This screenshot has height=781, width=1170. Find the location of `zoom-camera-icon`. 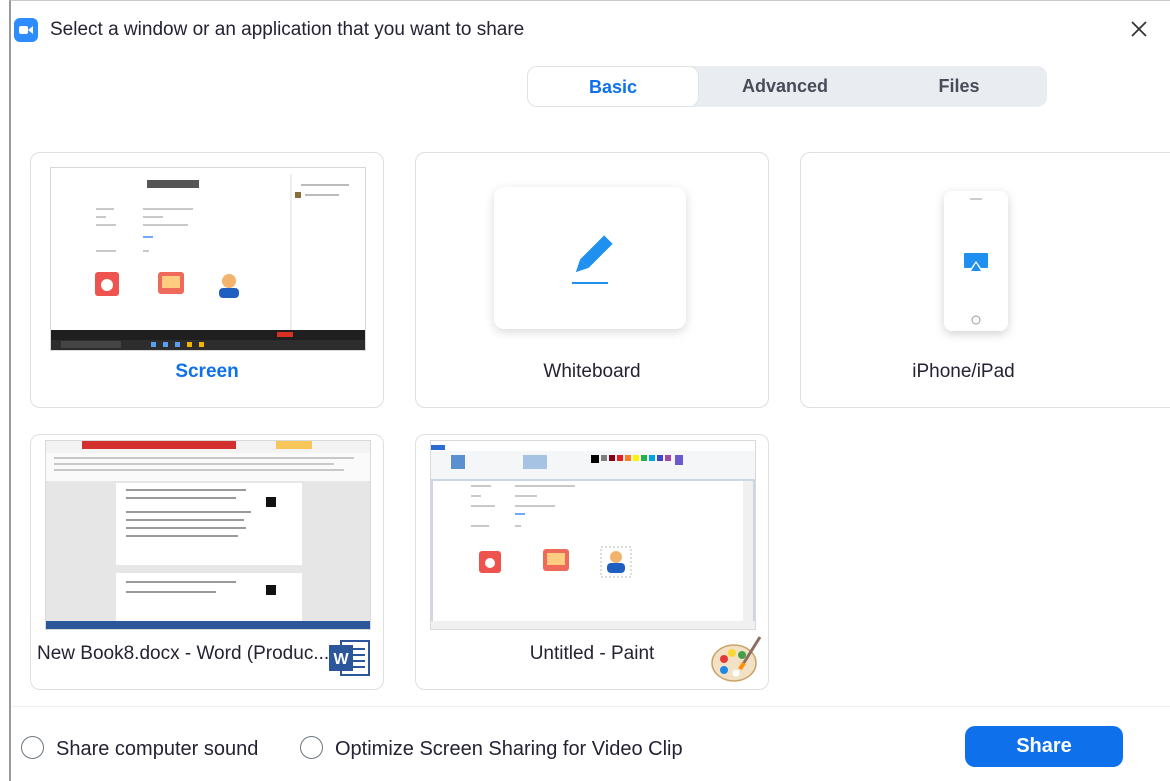

zoom-camera-icon is located at coordinates (26, 30).